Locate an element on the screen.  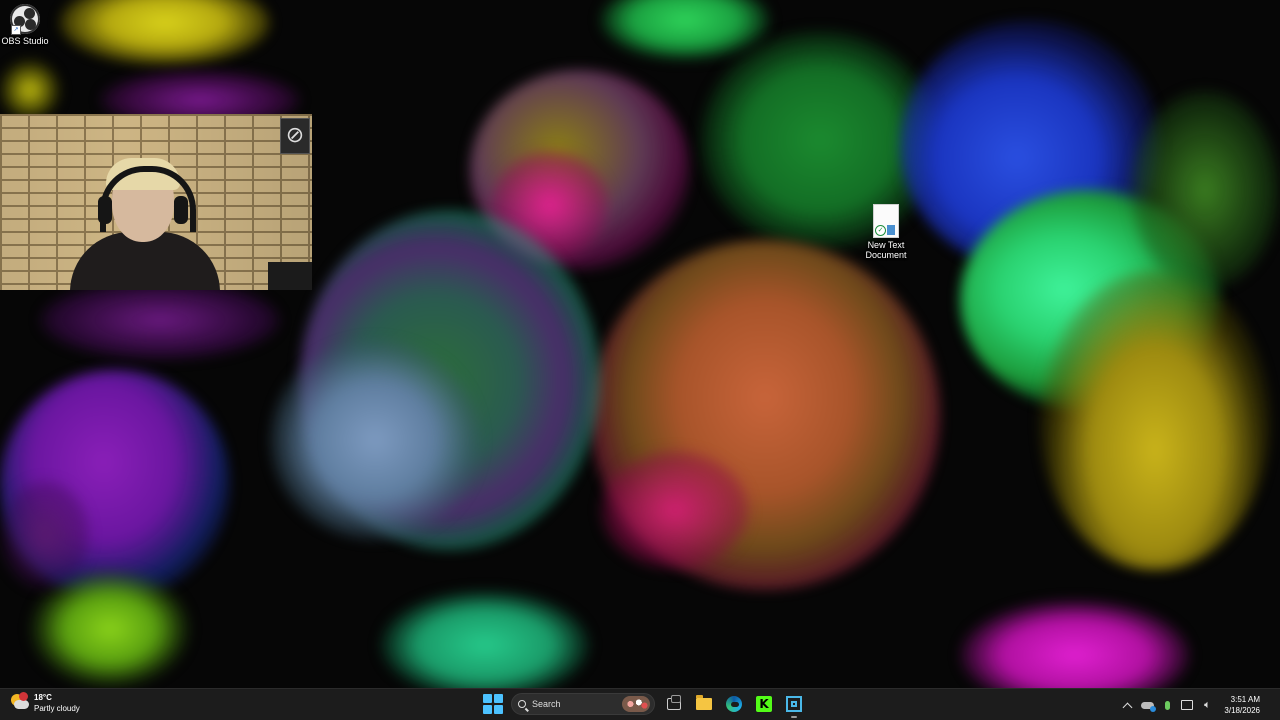
start-button is located at coordinates (492, 704).